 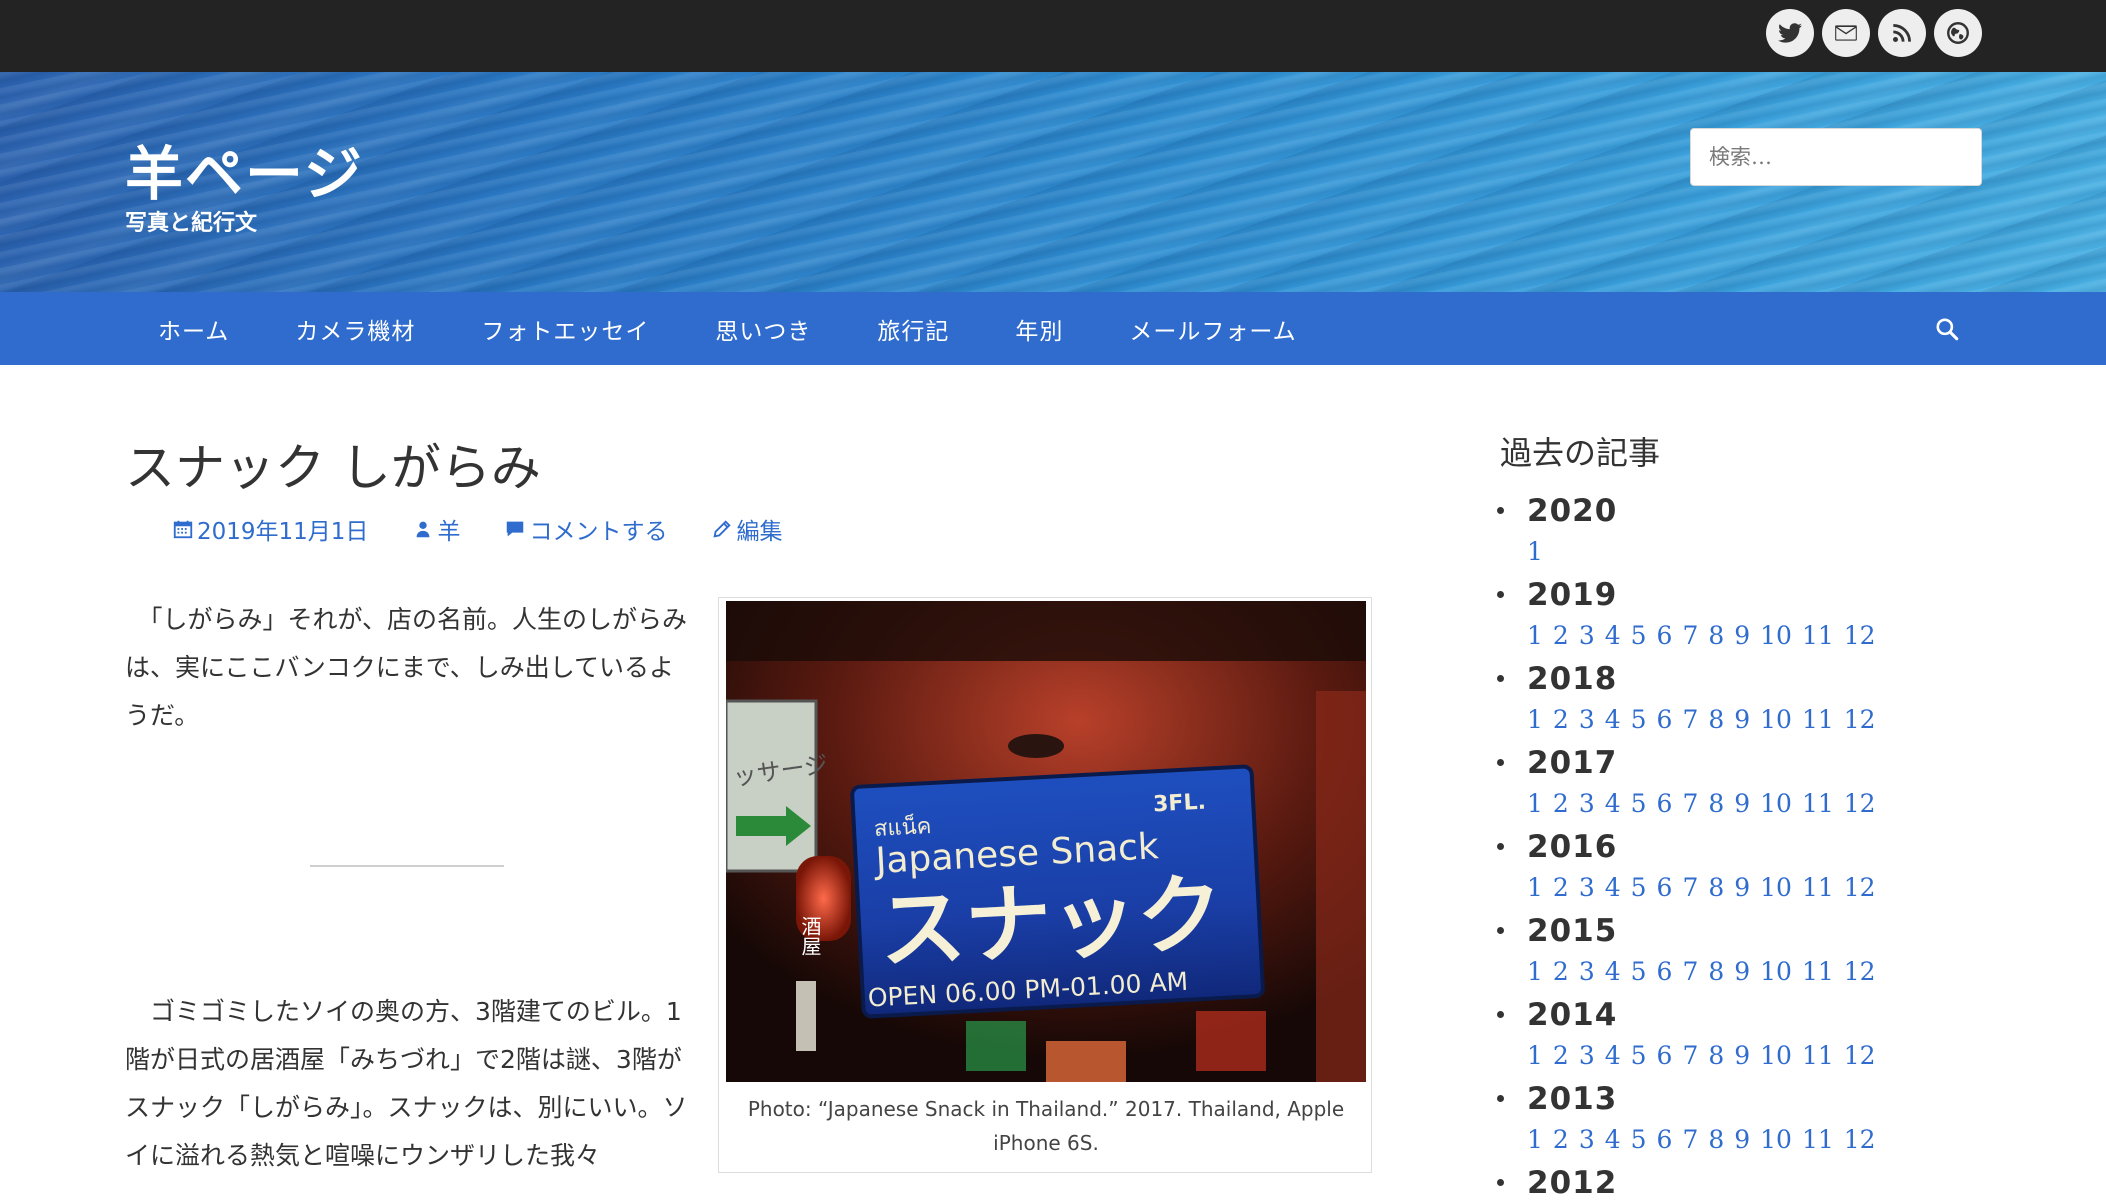 What do you see at coordinates (244, 169) in the screenshot?
I see `site-title: 羊ページ` at bounding box center [244, 169].